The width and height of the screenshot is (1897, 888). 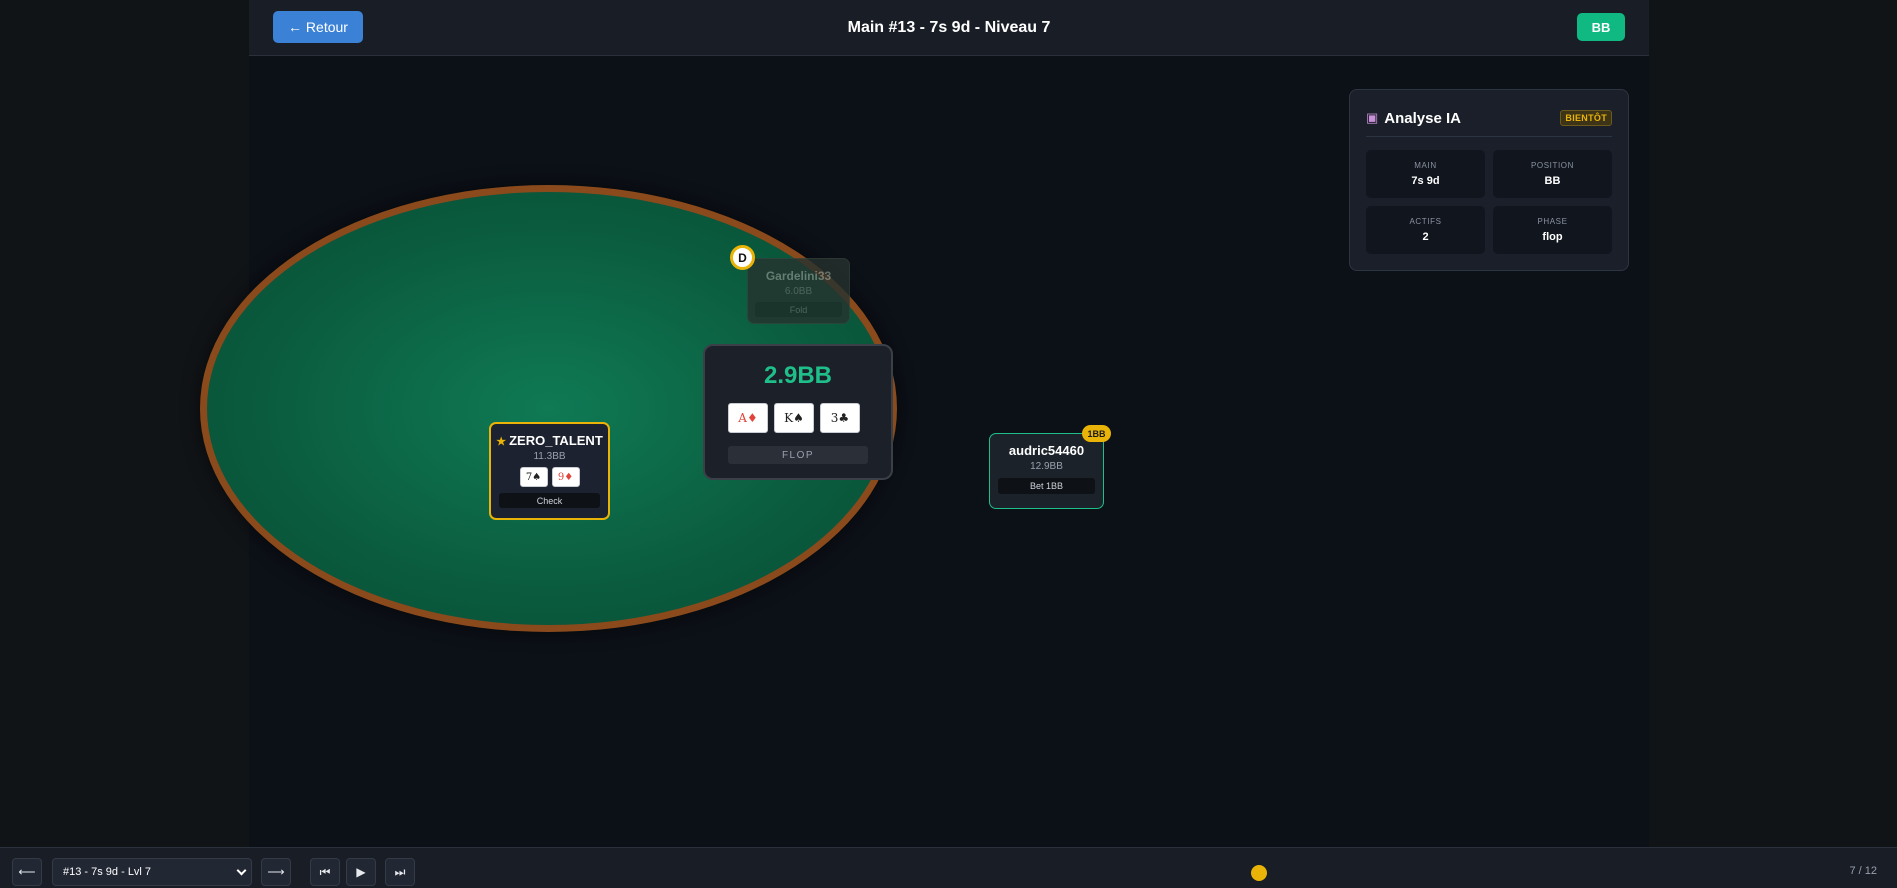 I want to click on player-stack: 6.0BB, so click(x=798, y=291).